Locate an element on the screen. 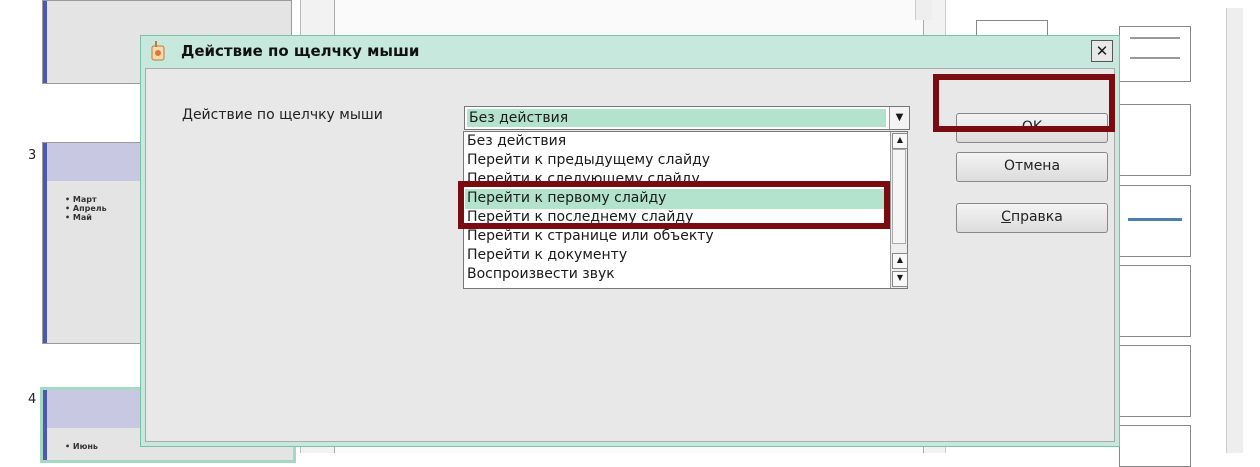 Image resolution: width=1260 pixels, height=467 pixels. slide-bullets: • Июнь is located at coordinates (81, 446).